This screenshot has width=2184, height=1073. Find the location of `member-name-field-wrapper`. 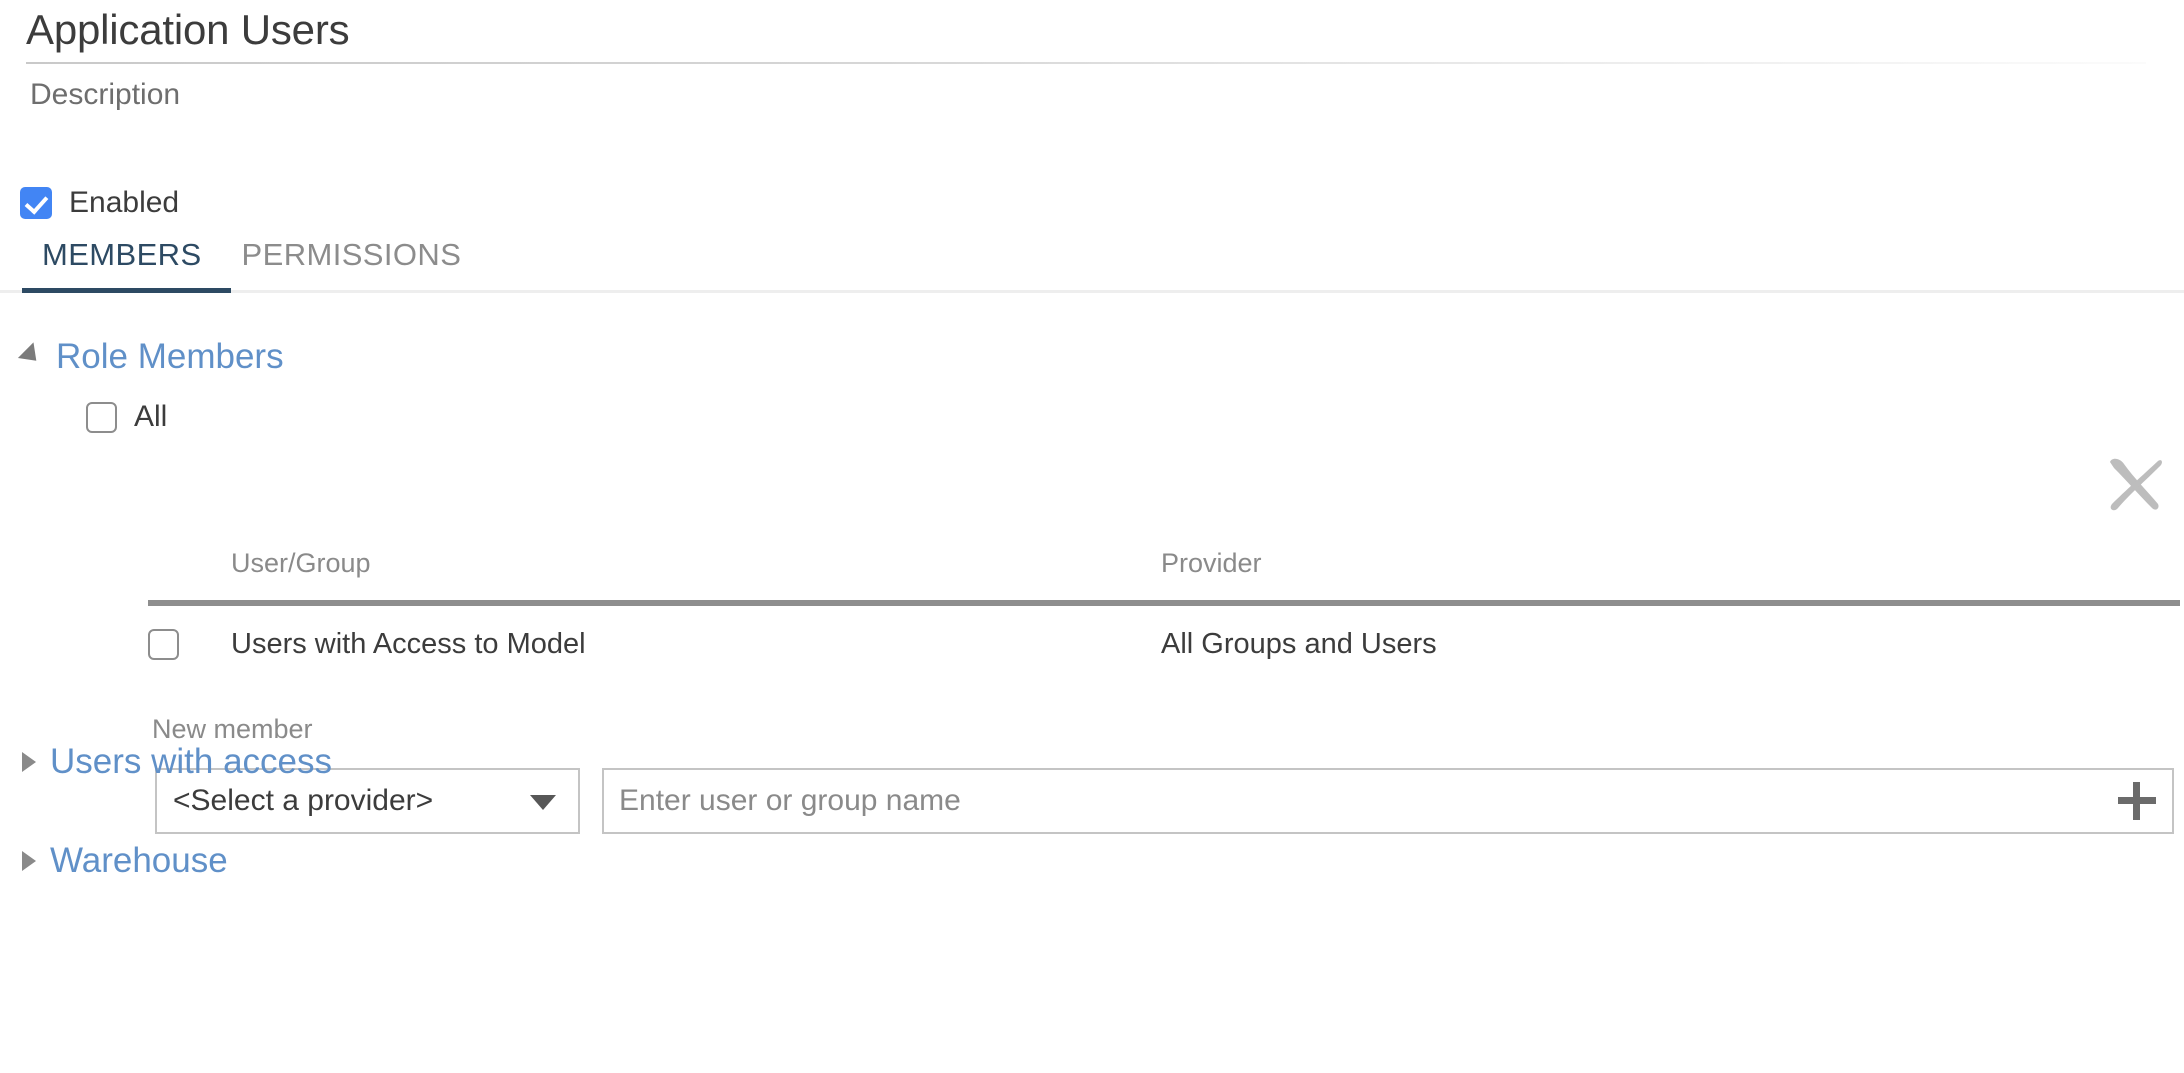

member-name-field-wrapper is located at coordinates (1388, 801).